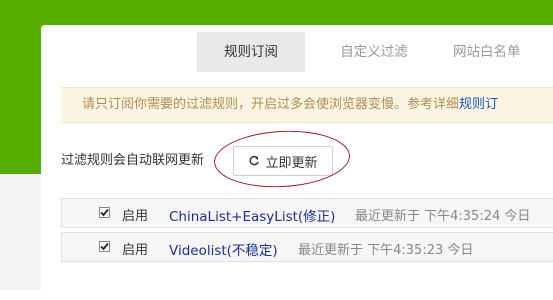 This screenshot has height=300, width=553. I want to click on notice-link: 规则订, so click(478, 104).